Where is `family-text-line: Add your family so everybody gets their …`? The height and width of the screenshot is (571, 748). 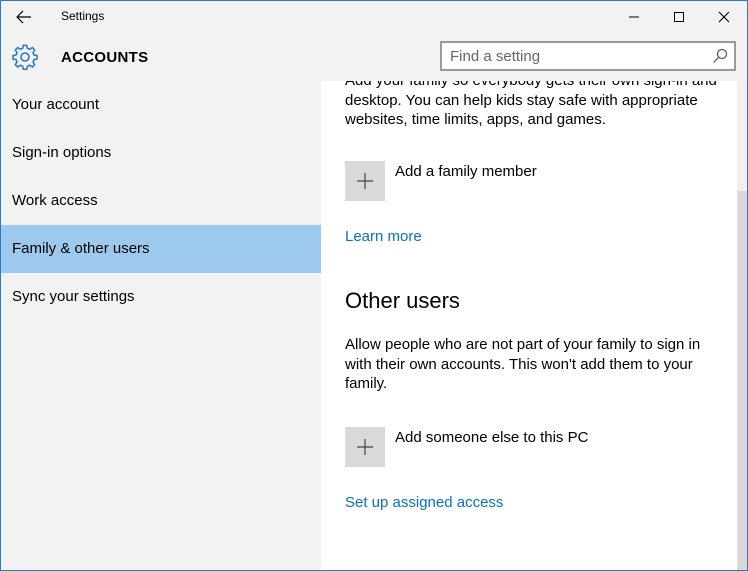
family-text-line: Add your family so everybody gets their … is located at coordinates (535, 86).